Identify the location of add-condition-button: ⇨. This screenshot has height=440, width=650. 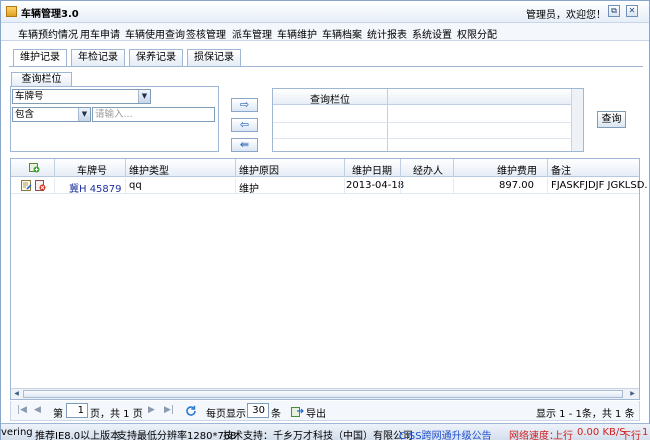
(244, 105).